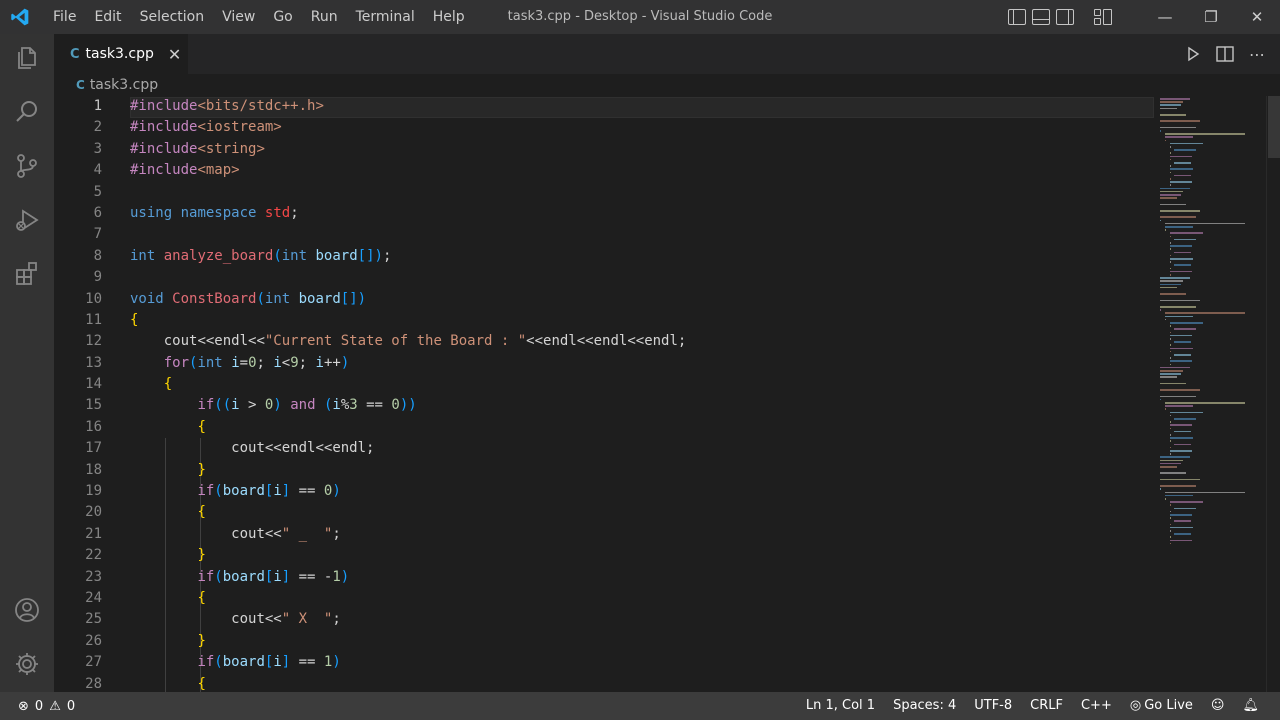  What do you see at coordinates (645, 448) in the screenshot?
I see `code-line: cout<<endl<<endl;` at bounding box center [645, 448].